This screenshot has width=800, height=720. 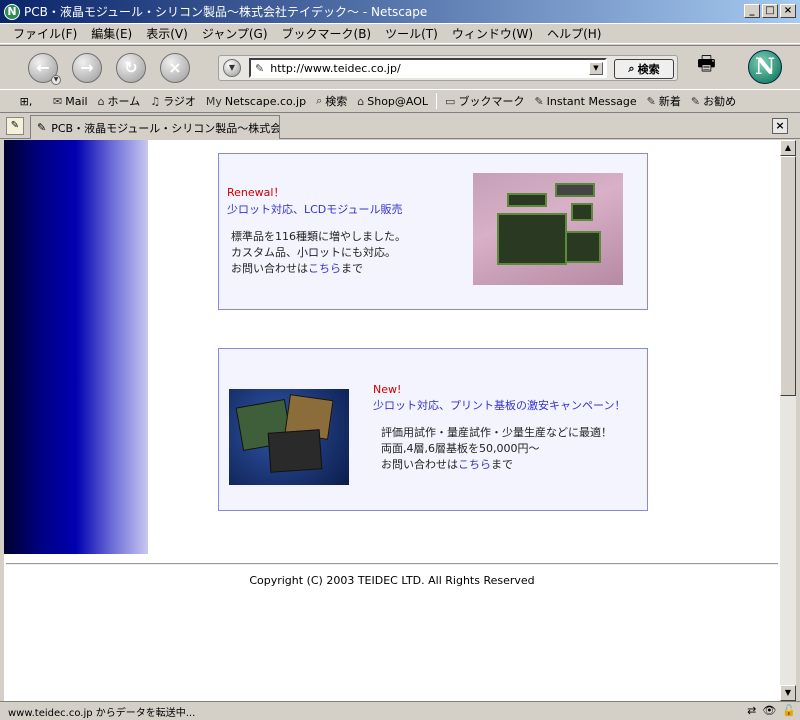 I want to click on print-icon: 🖶, so click(x=712, y=64).